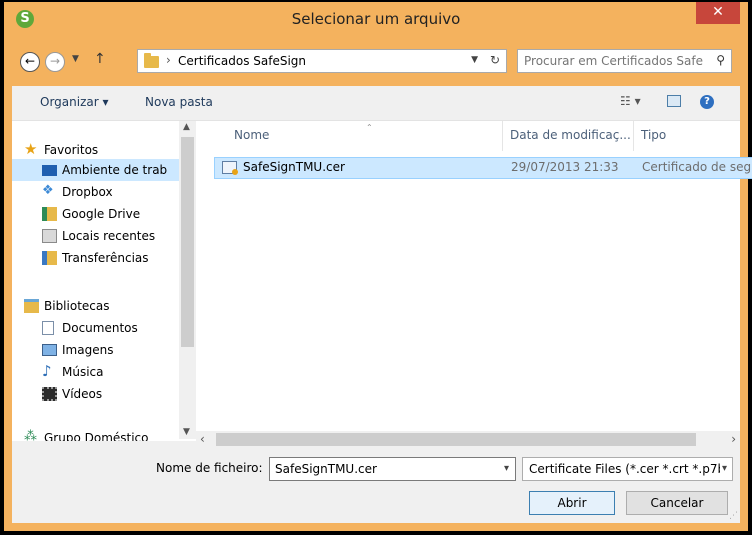  What do you see at coordinates (97, 236) in the screenshot?
I see `nav-item-recent-places: Locais recentes` at bounding box center [97, 236].